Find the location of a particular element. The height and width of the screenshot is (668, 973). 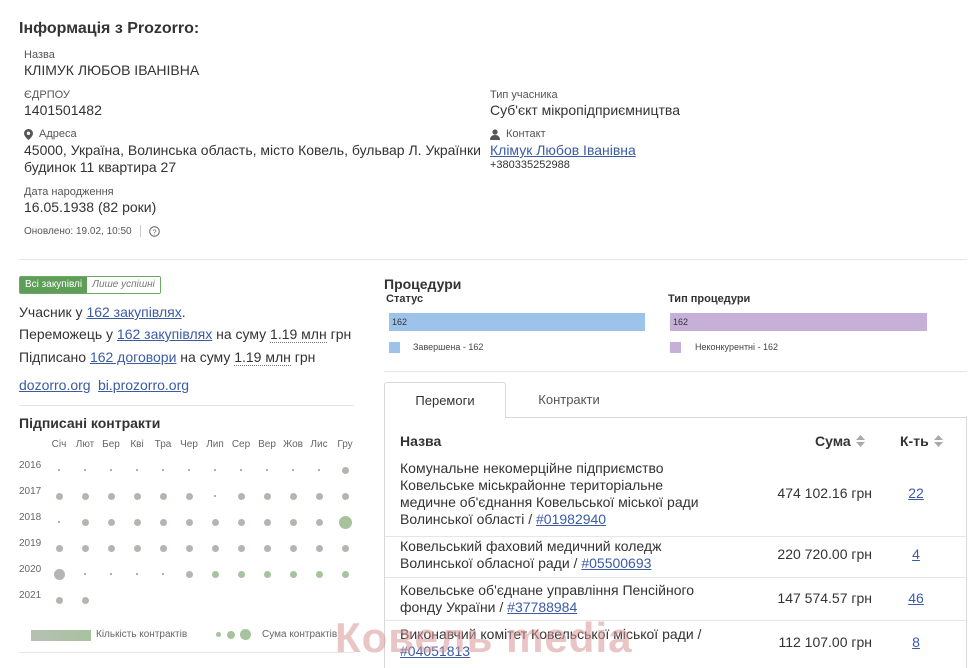

type-bar: 162 is located at coordinates (798, 322).